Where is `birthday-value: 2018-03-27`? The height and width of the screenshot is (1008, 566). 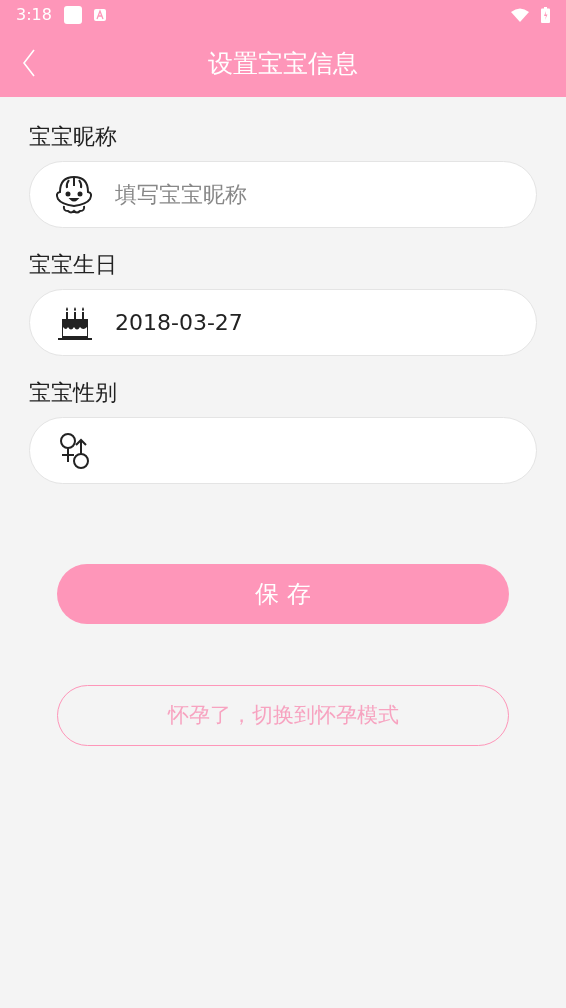
birthday-value: 2018-03-27 is located at coordinates (179, 323).